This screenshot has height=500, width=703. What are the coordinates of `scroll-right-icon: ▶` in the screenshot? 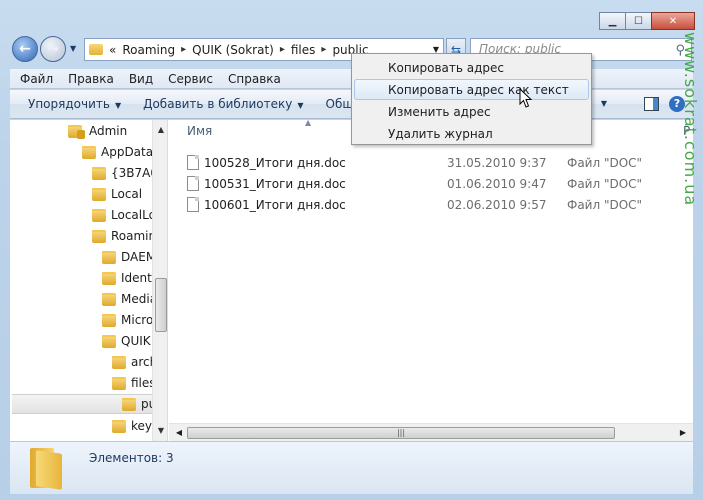 It's located at (683, 433).